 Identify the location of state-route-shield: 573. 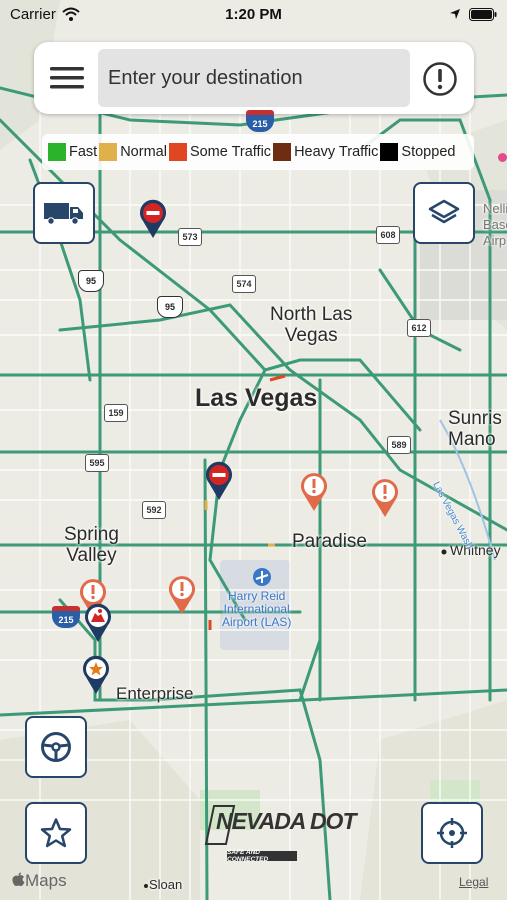
(190, 237).